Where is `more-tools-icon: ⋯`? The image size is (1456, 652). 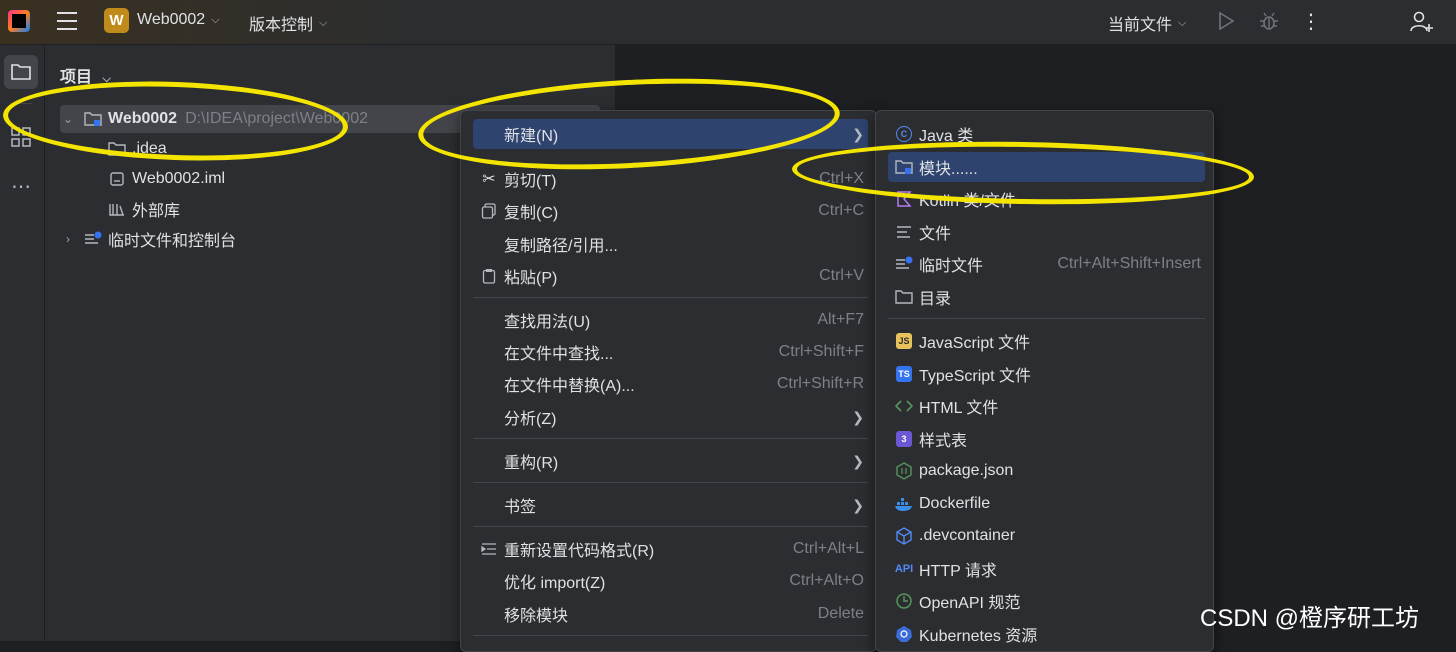 more-tools-icon: ⋯ is located at coordinates (21, 186).